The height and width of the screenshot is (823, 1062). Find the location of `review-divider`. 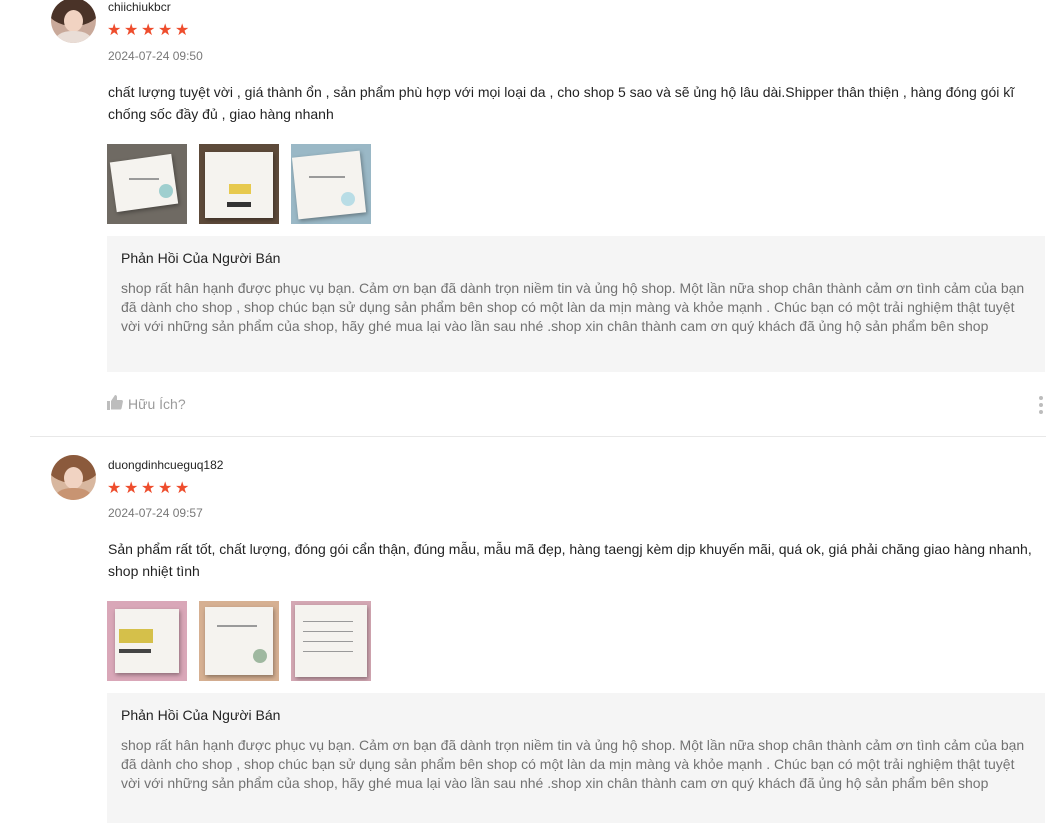

review-divider is located at coordinates (538, 436).